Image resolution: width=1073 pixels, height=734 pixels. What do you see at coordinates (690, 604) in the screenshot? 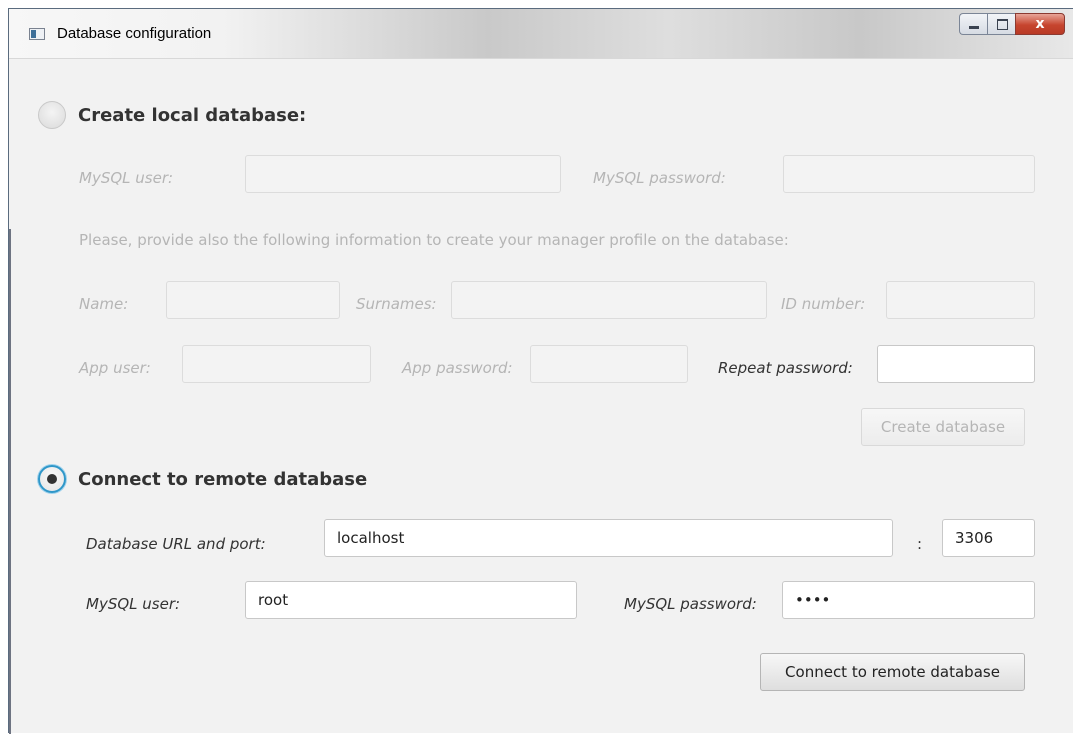
I see `remote-mysql-password-label: MySQL password:` at bounding box center [690, 604].